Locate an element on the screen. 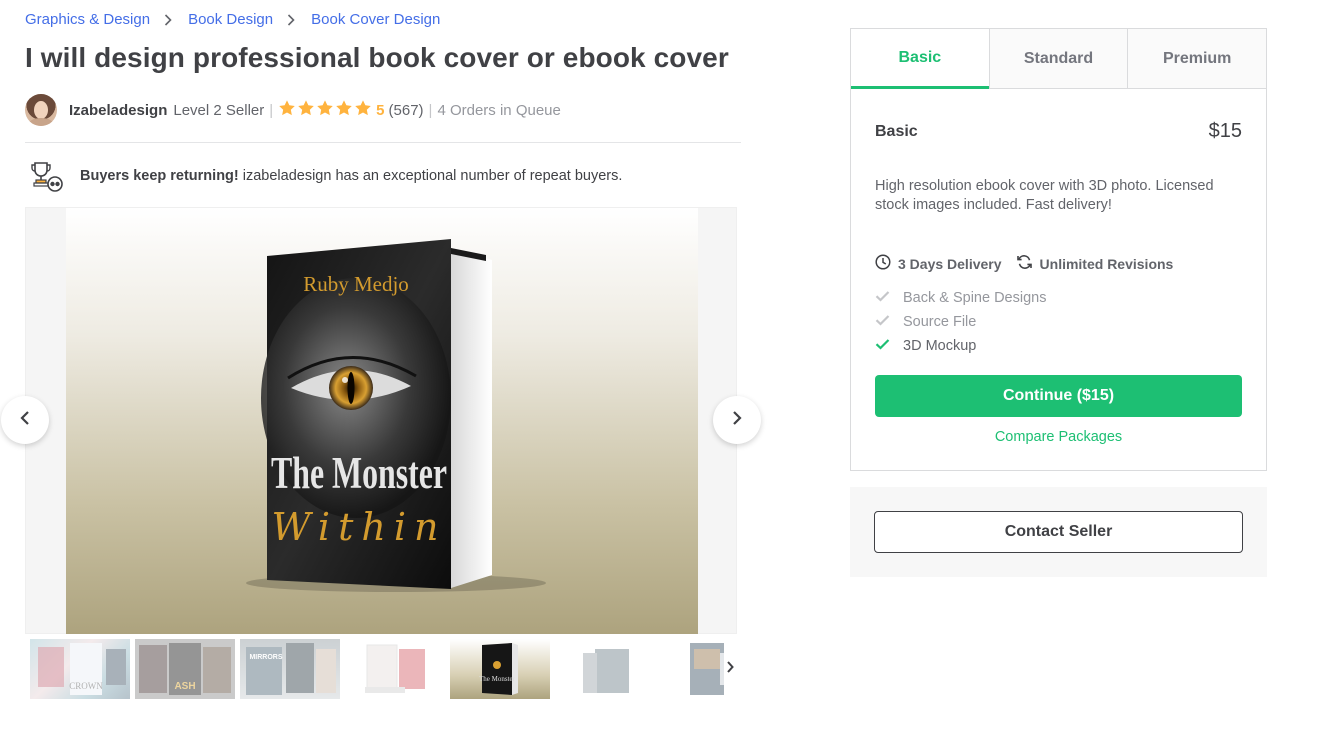 Image resolution: width=1335 pixels, height=738 pixels. orders-in-queue: 4 Orders in Queue is located at coordinates (499, 110).